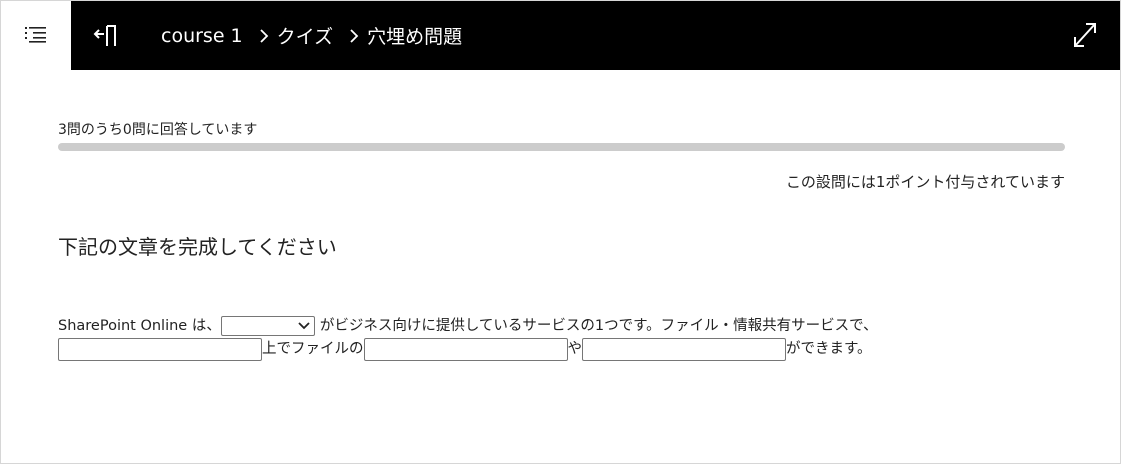 The height and width of the screenshot is (464, 1121). What do you see at coordinates (305, 35) in the screenshot?
I see `breadcrumb-section: クイズ` at bounding box center [305, 35].